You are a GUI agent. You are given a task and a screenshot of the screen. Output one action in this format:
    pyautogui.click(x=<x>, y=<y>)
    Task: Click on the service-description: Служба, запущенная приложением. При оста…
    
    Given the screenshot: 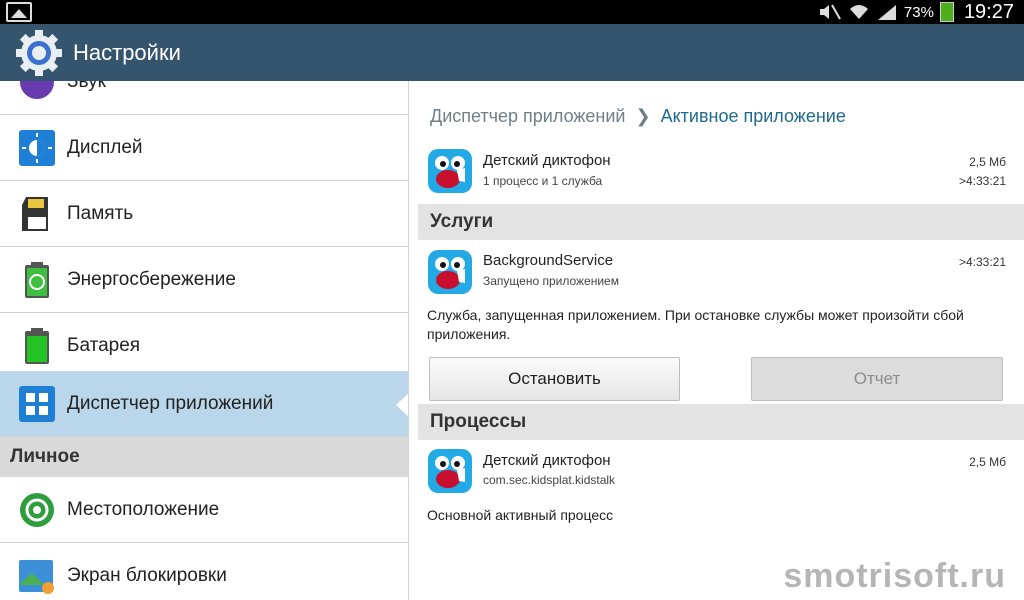 What is the action you would take?
    pyautogui.click(x=695, y=324)
    